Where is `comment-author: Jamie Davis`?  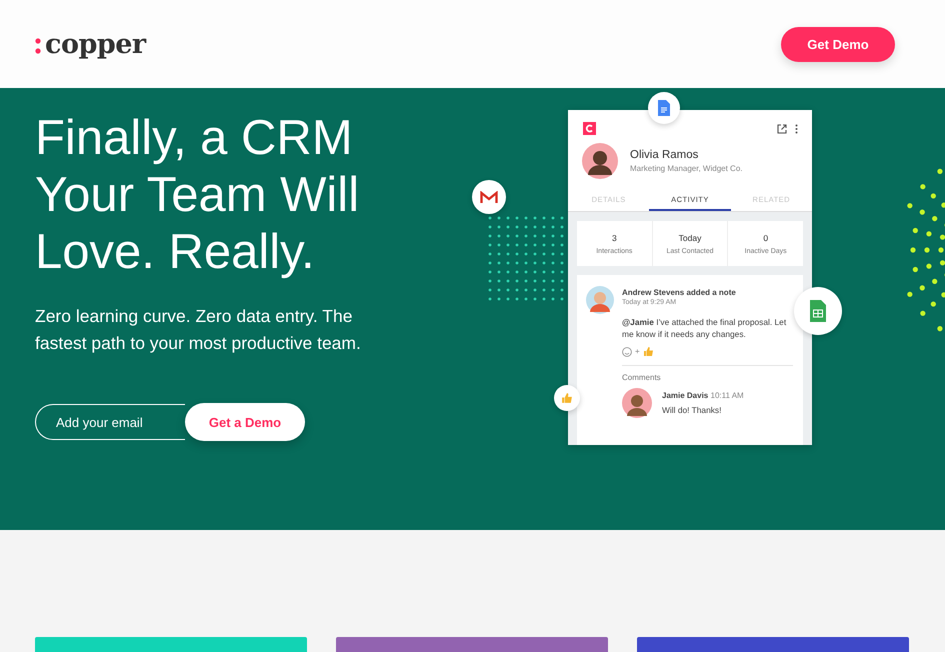
comment-author: Jamie Davis is located at coordinates (685, 395).